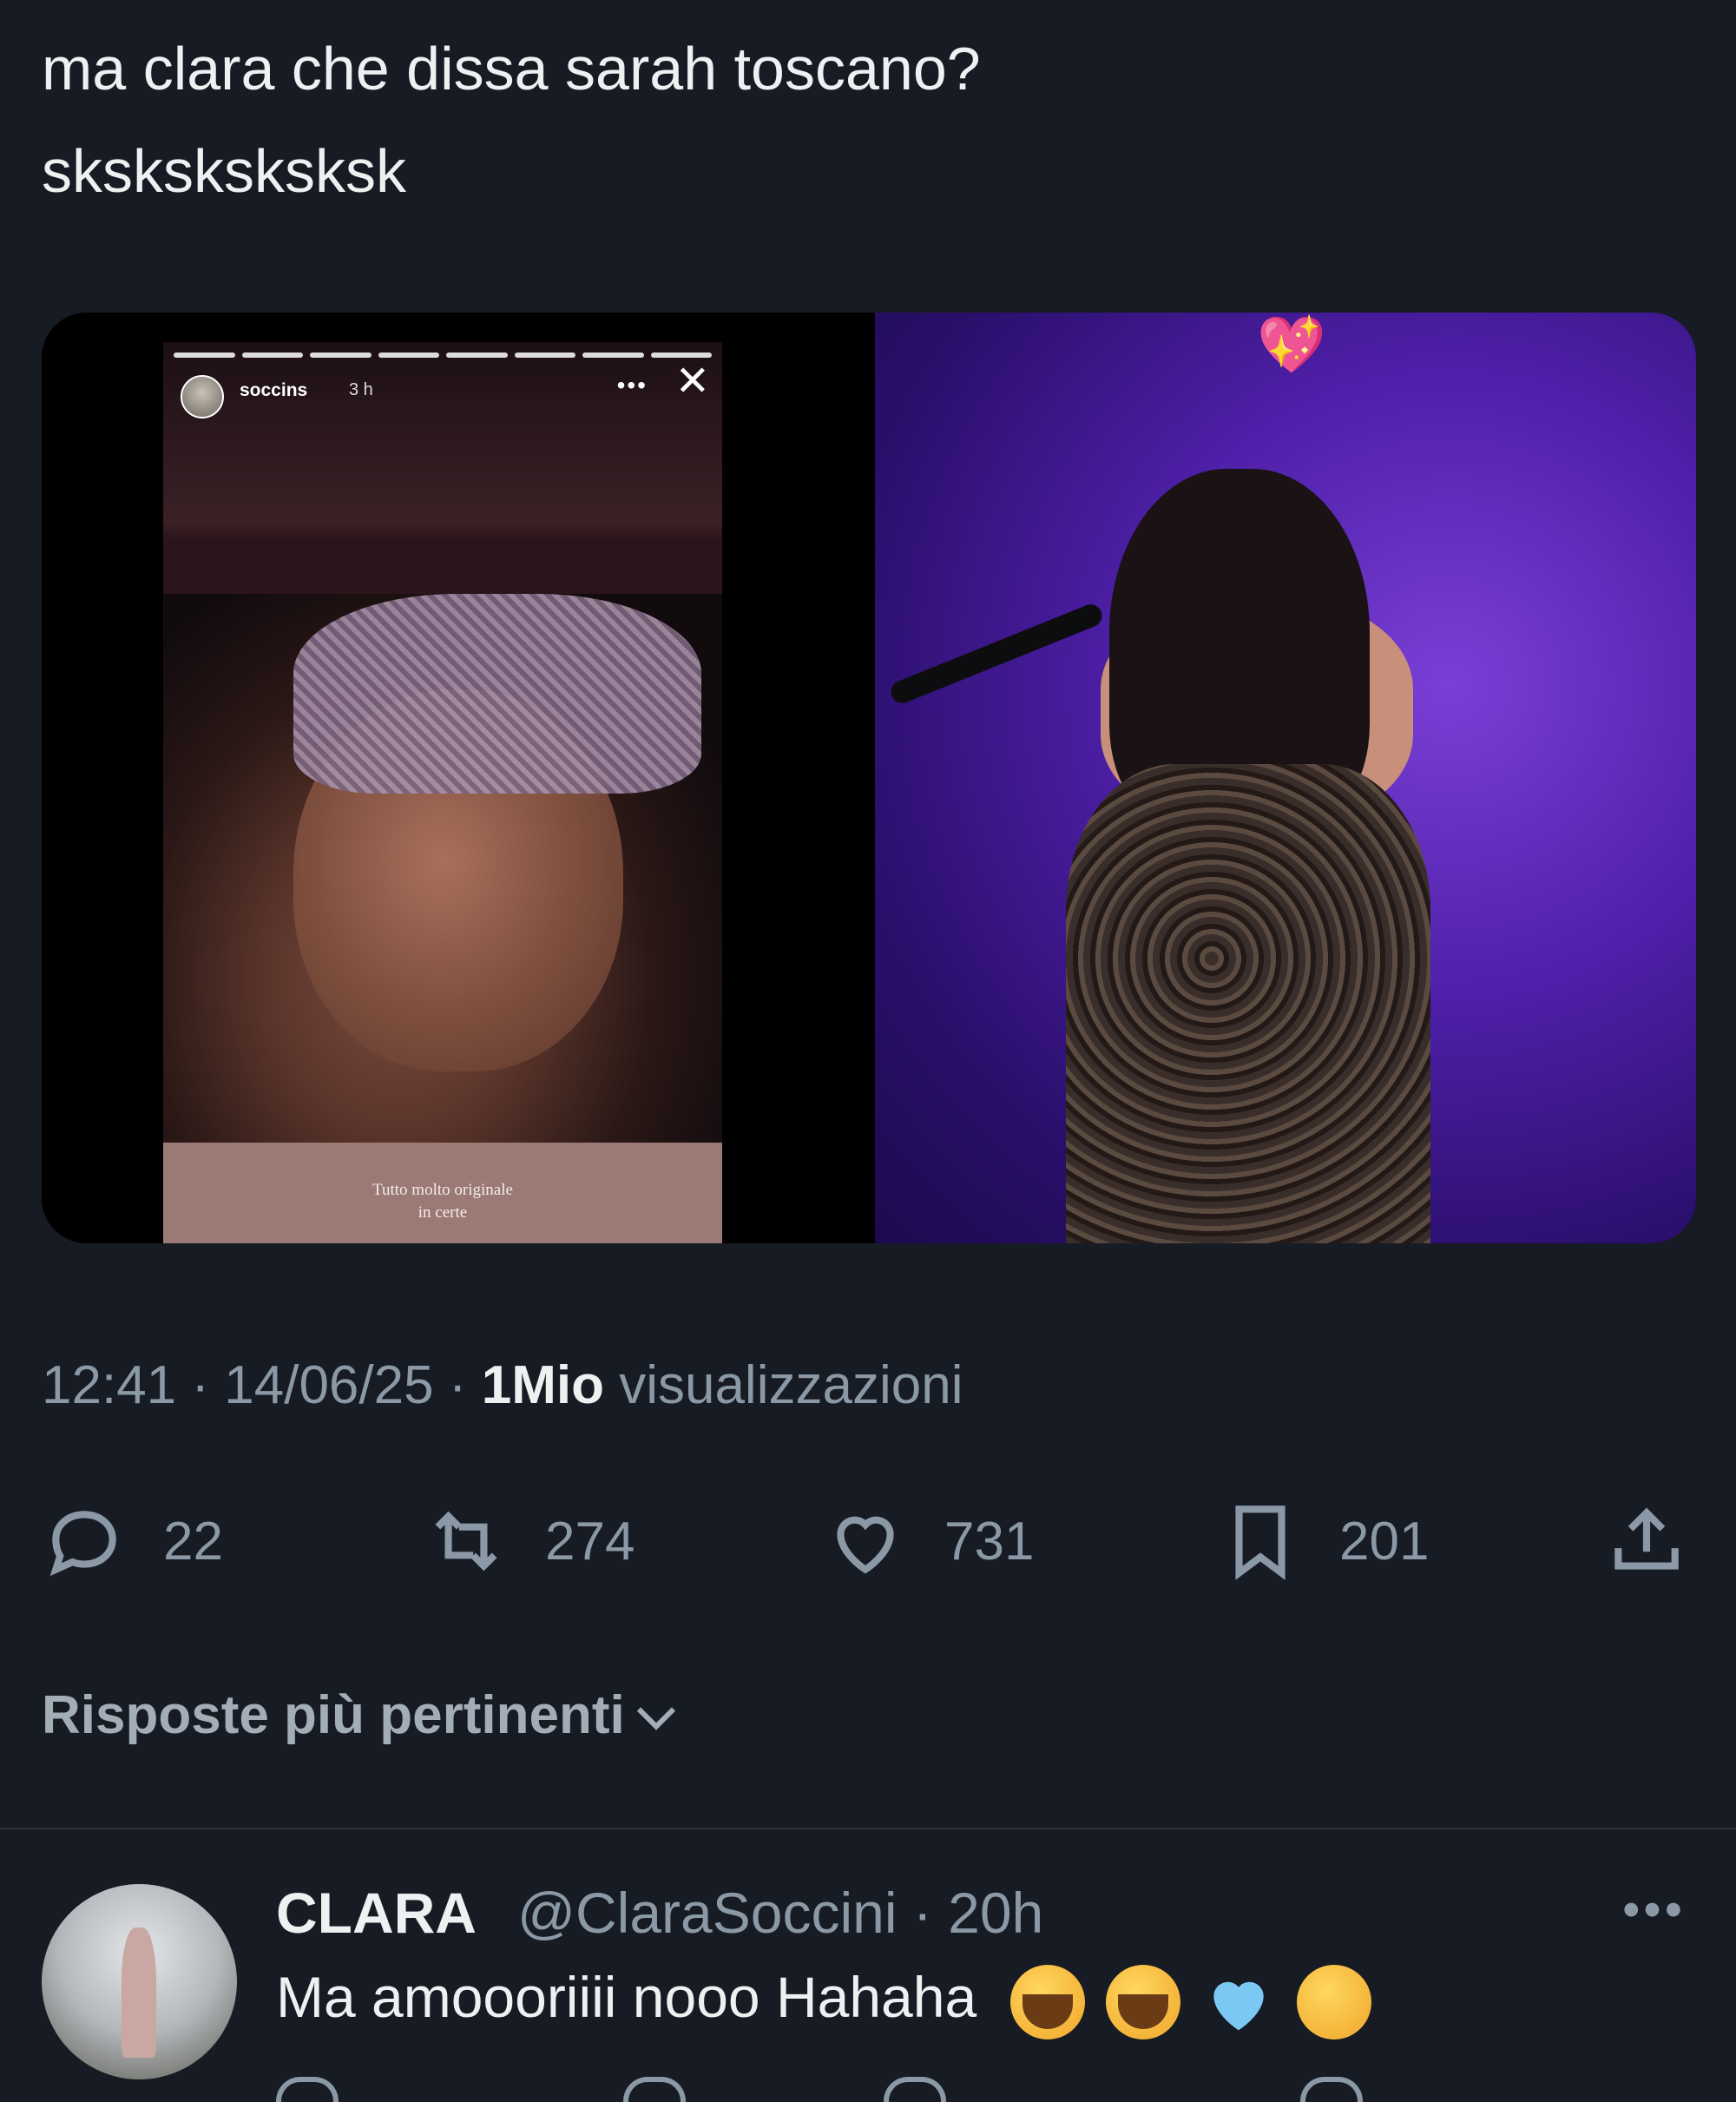 The width and height of the screenshot is (1736, 2102). Describe the element at coordinates (692, 382) in the screenshot. I see `close-icon: ✕` at that location.